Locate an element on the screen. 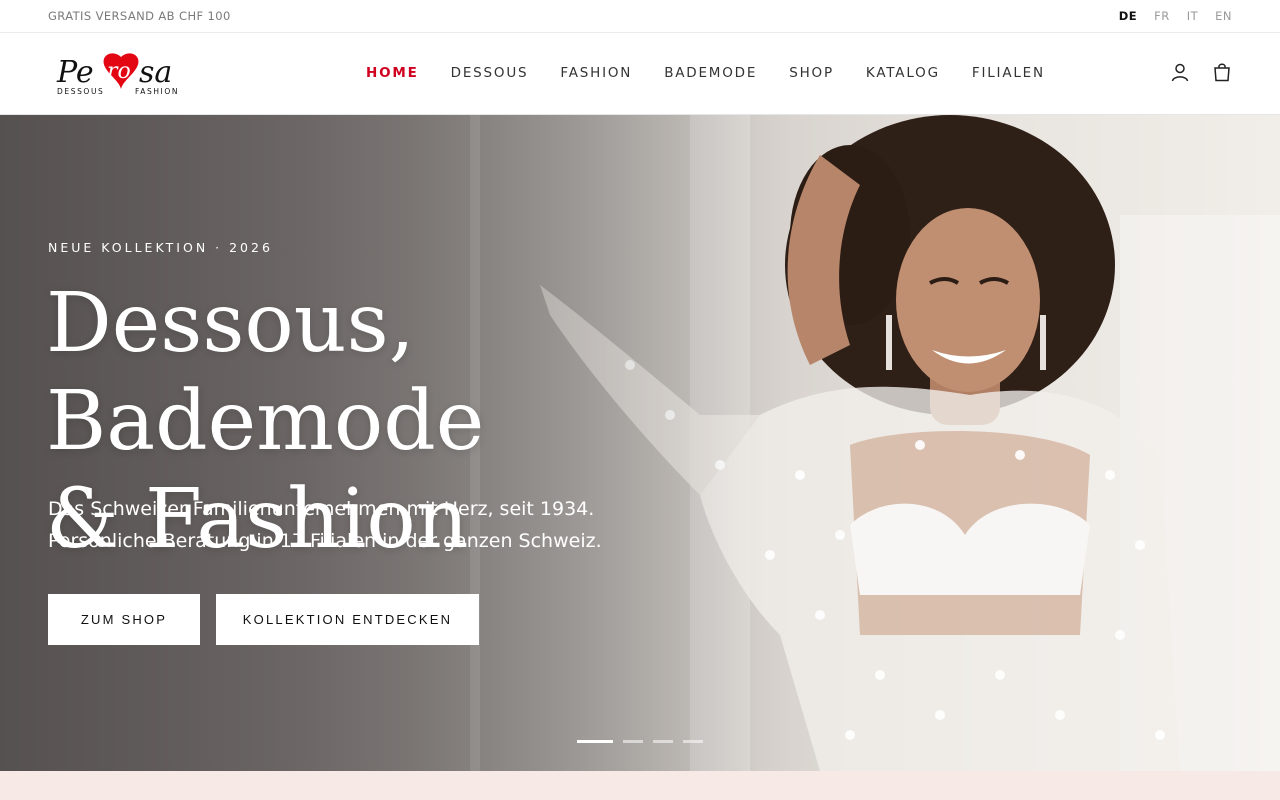 Image resolution: width=1280 pixels, height=800 pixels. svg-text: ro is located at coordinates (119, 71).